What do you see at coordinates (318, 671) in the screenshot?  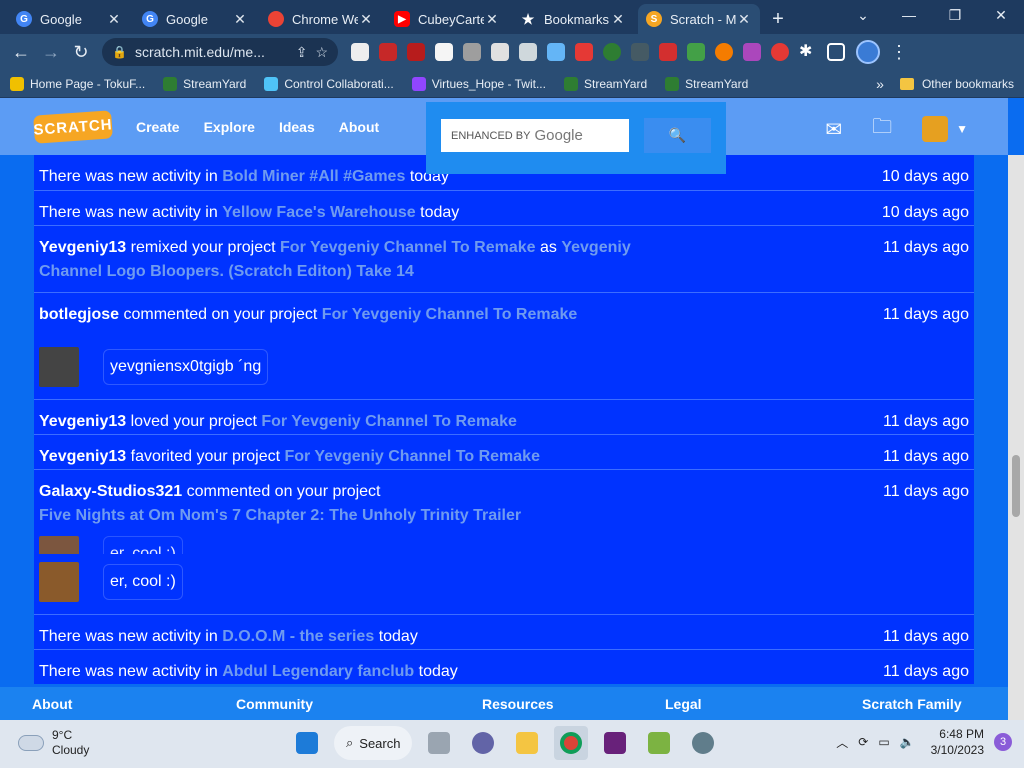 I see `studio-link: Abdul Legendary fanclub` at bounding box center [318, 671].